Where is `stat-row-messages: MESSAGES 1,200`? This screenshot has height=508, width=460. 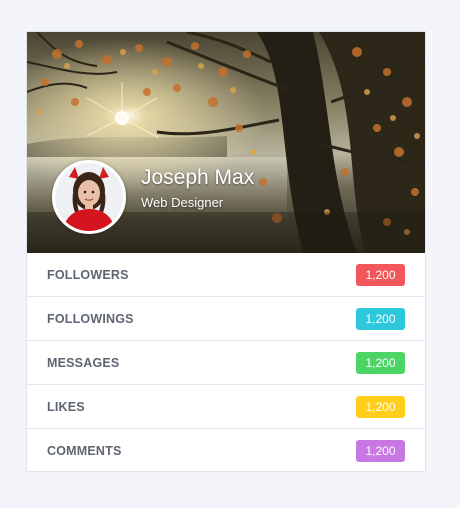
stat-row-messages: MESSAGES 1,200 is located at coordinates (226, 363).